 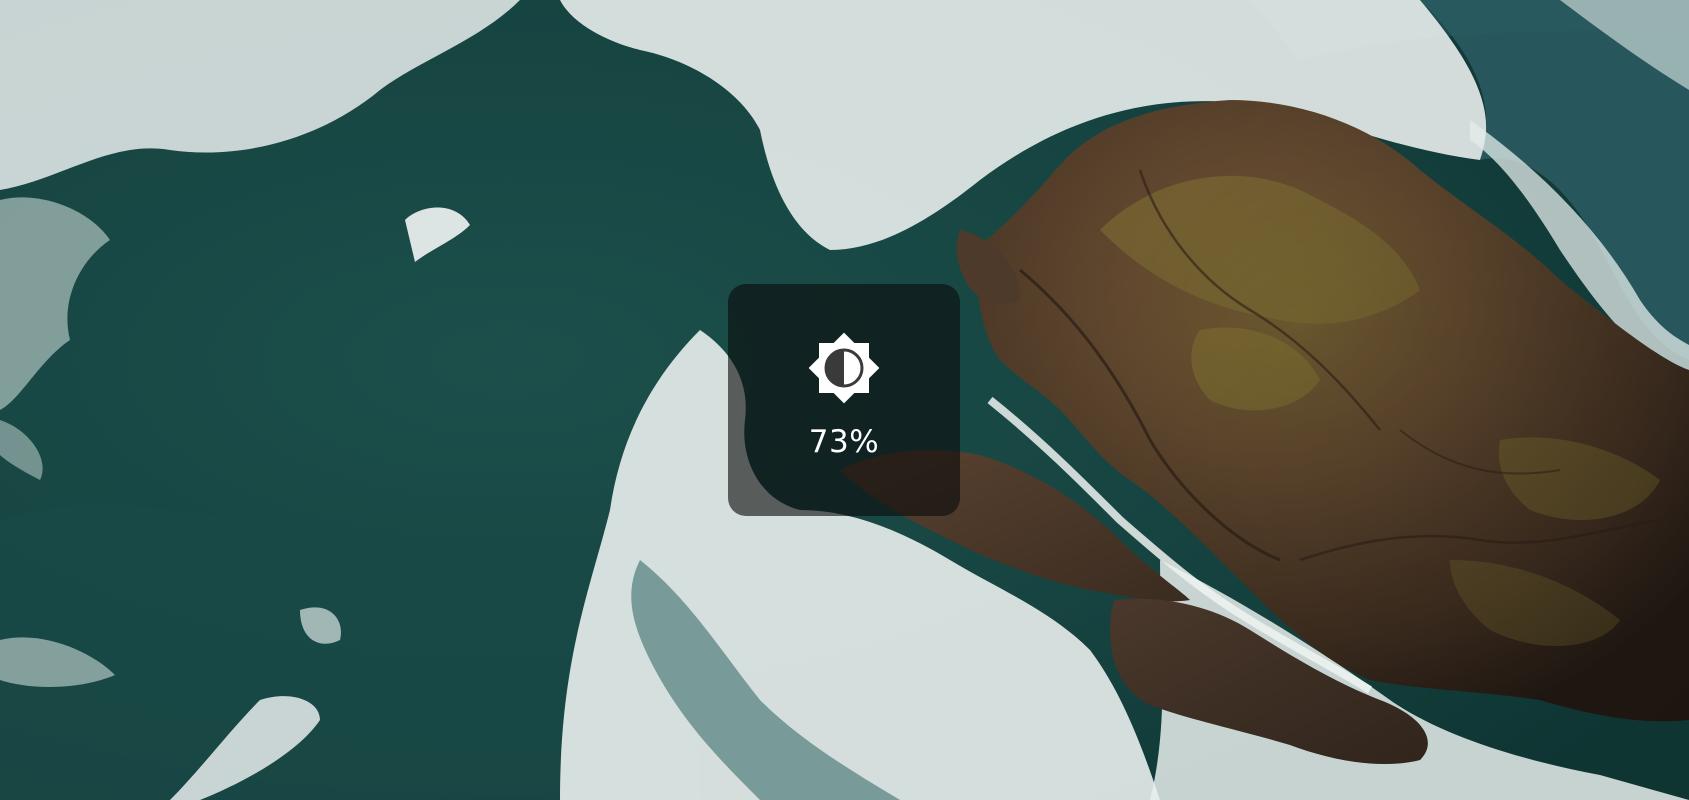 I want to click on brightness-osd: 73%, so click(x=844, y=400).